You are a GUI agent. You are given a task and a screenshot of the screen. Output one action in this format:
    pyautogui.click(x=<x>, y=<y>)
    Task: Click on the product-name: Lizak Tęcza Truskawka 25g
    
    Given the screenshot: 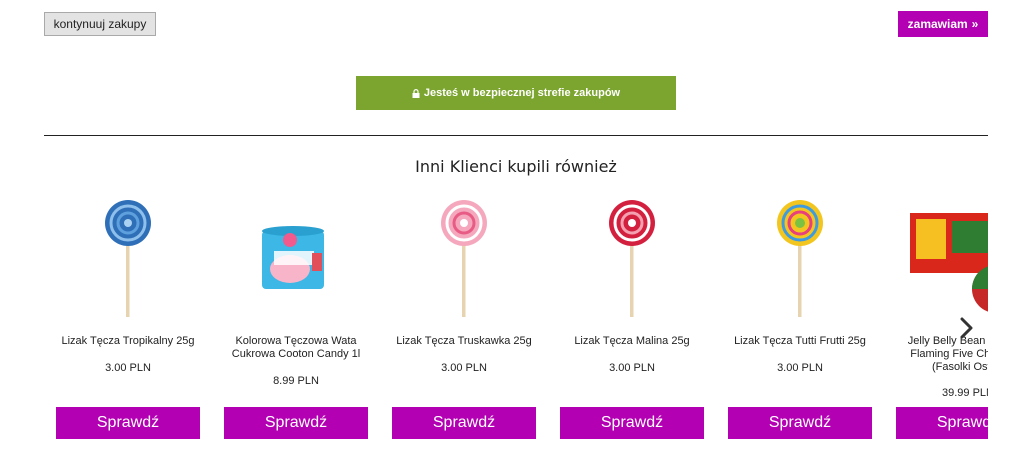 What is the action you would take?
    pyautogui.click(x=464, y=341)
    